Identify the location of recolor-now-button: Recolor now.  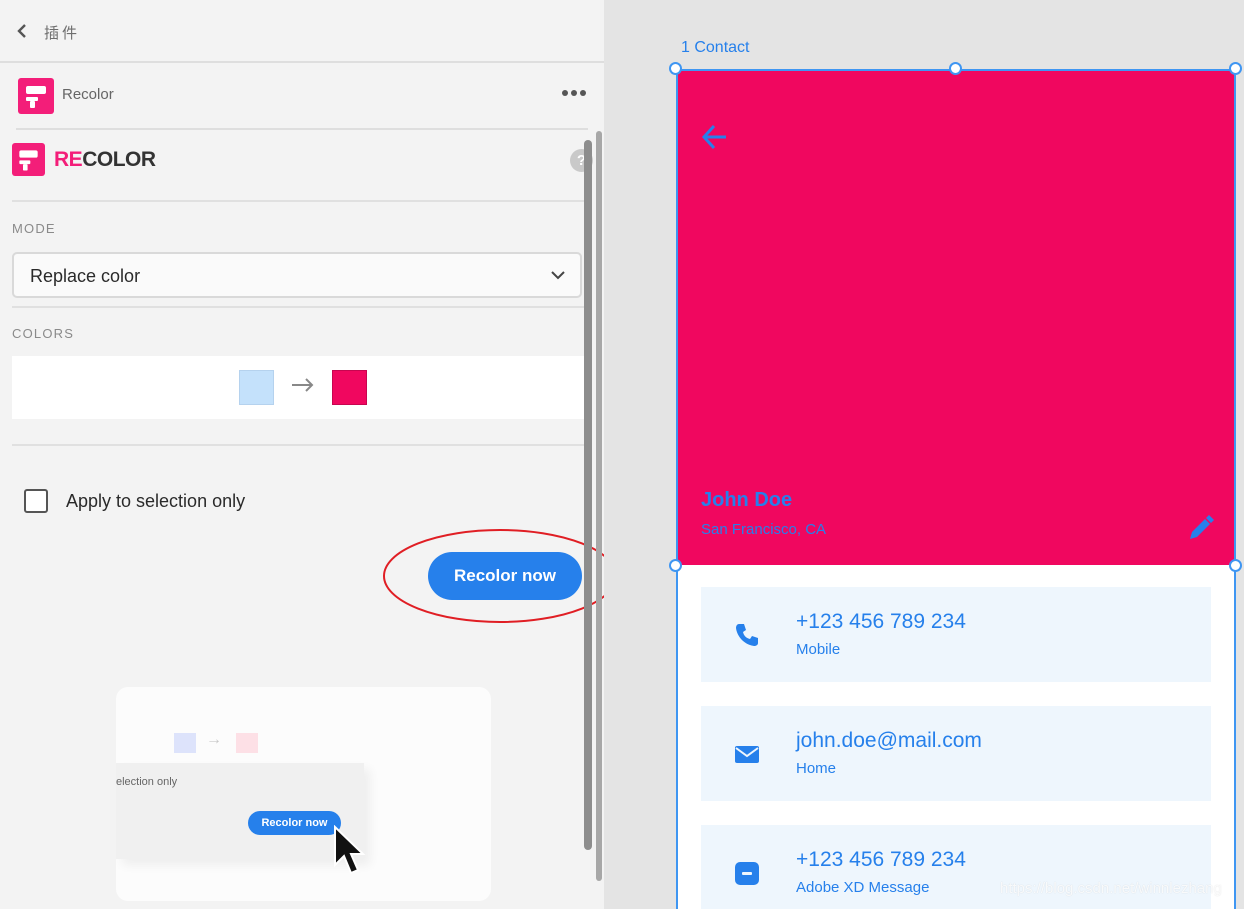
(505, 576).